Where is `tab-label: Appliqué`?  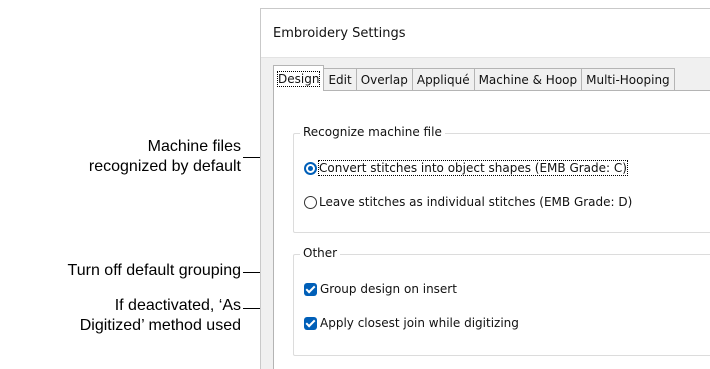
tab-label: Appliqué is located at coordinates (443, 80).